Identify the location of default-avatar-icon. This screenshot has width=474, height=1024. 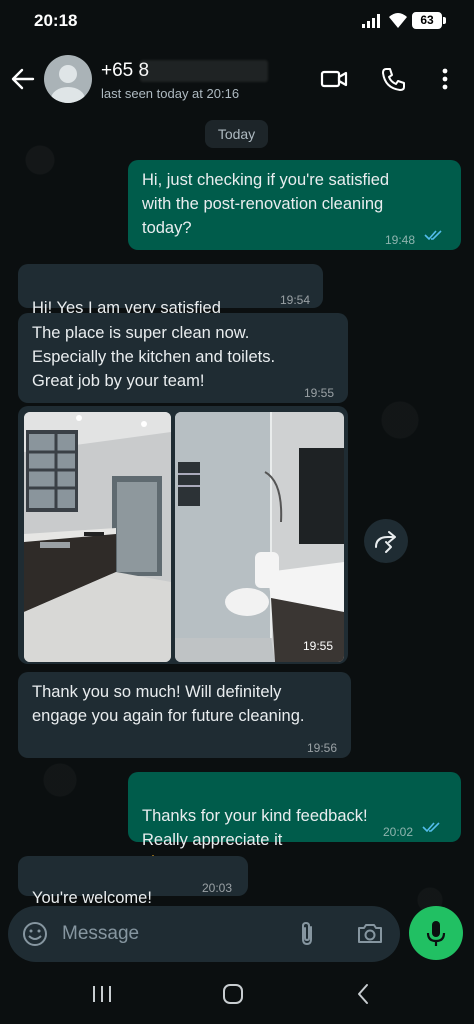
(68, 84).